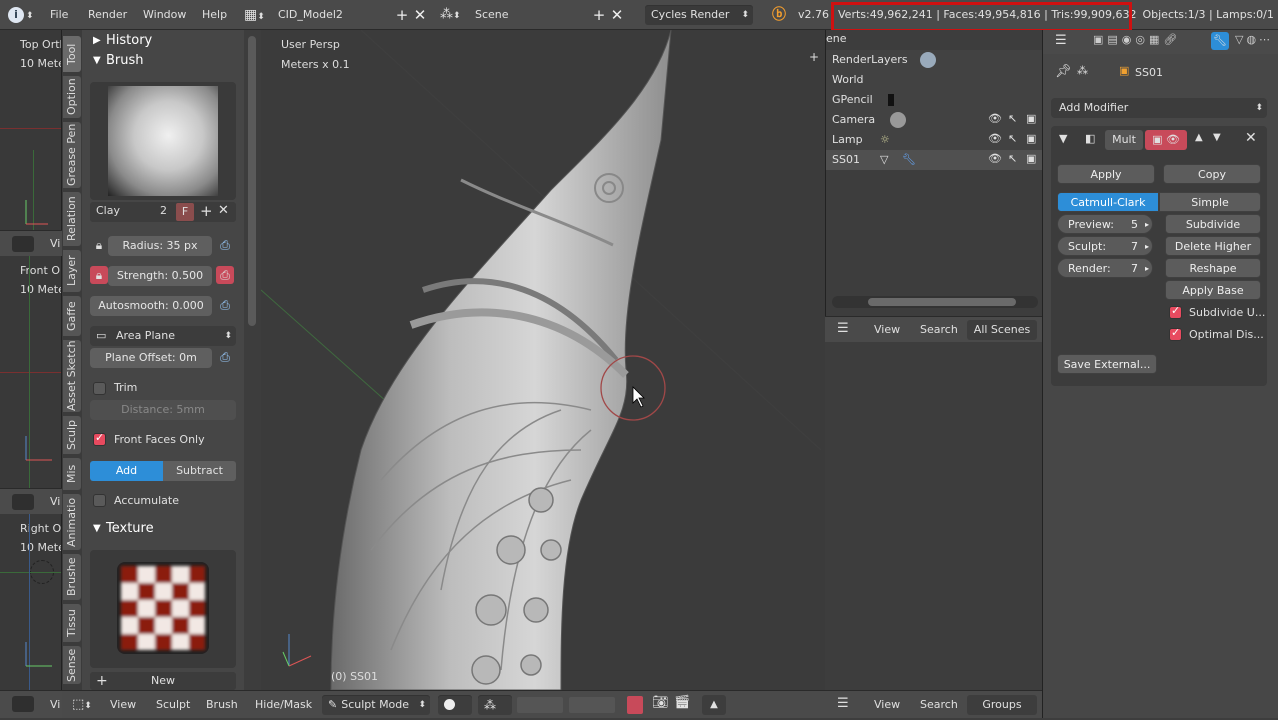  What do you see at coordinates (599, 15) in the screenshot?
I see `add-scene-icon: +` at bounding box center [599, 15].